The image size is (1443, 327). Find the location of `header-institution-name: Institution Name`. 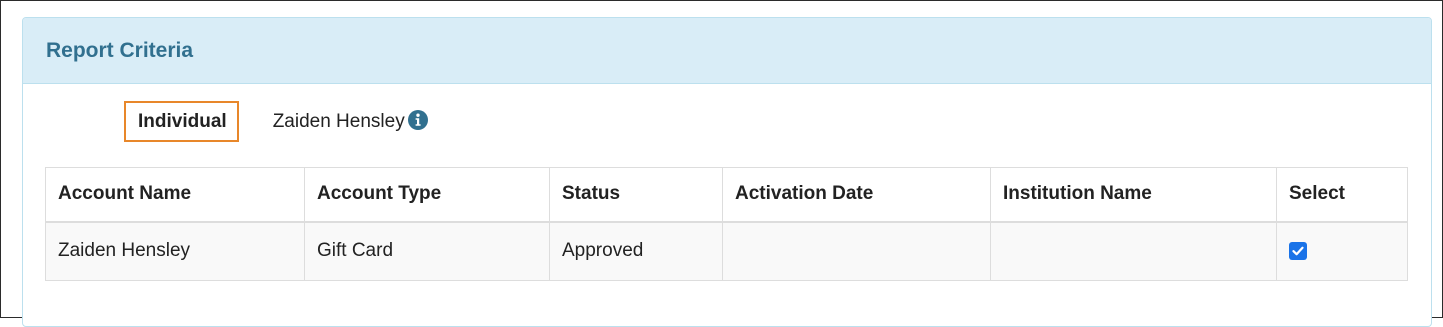

header-institution-name: Institution Name is located at coordinates (1133, 195).